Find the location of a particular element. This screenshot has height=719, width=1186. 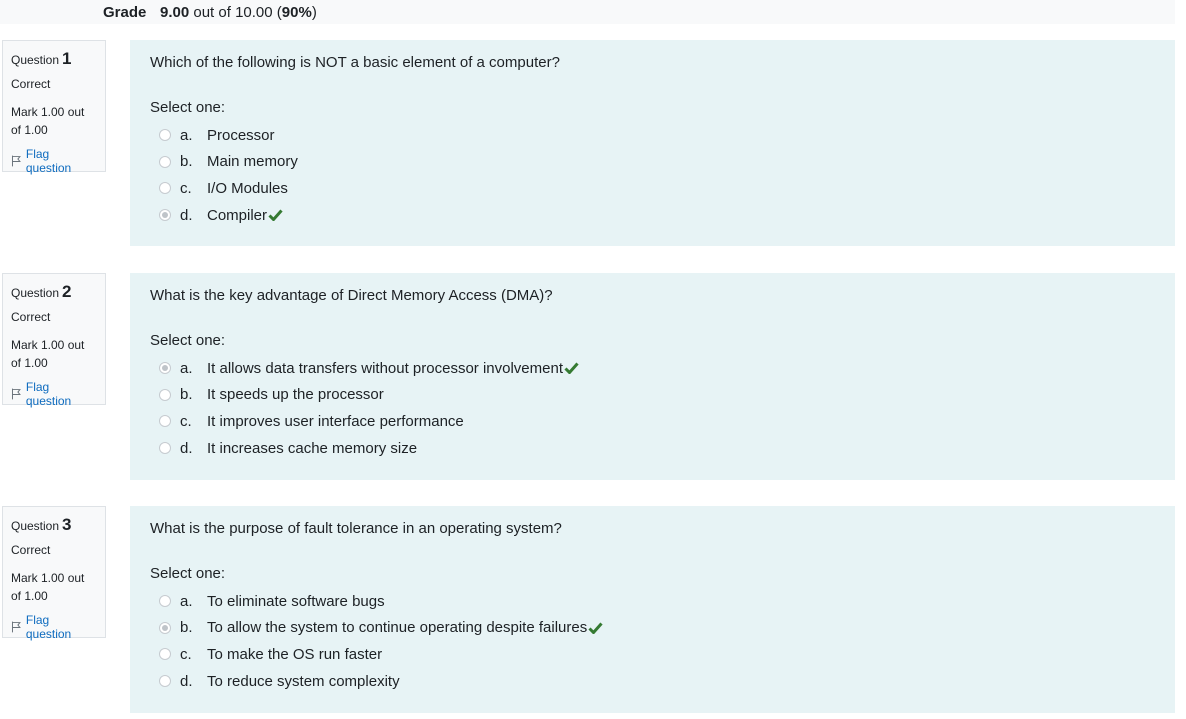

answer-option-b: b. Main memory is located at coordinates (652, 162).